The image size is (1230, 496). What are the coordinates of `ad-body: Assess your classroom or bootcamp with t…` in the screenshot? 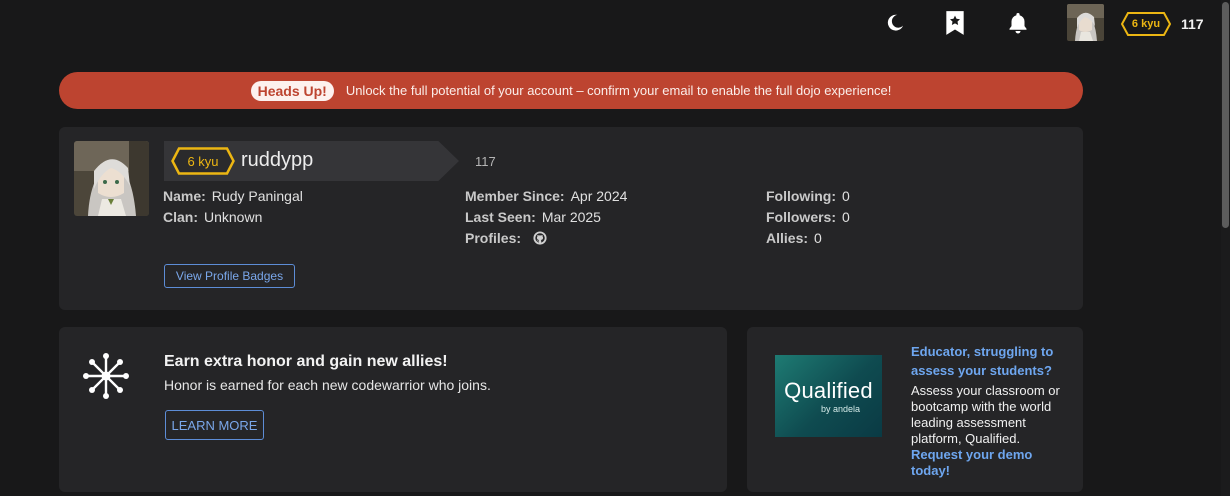 It's located at (991, 431).